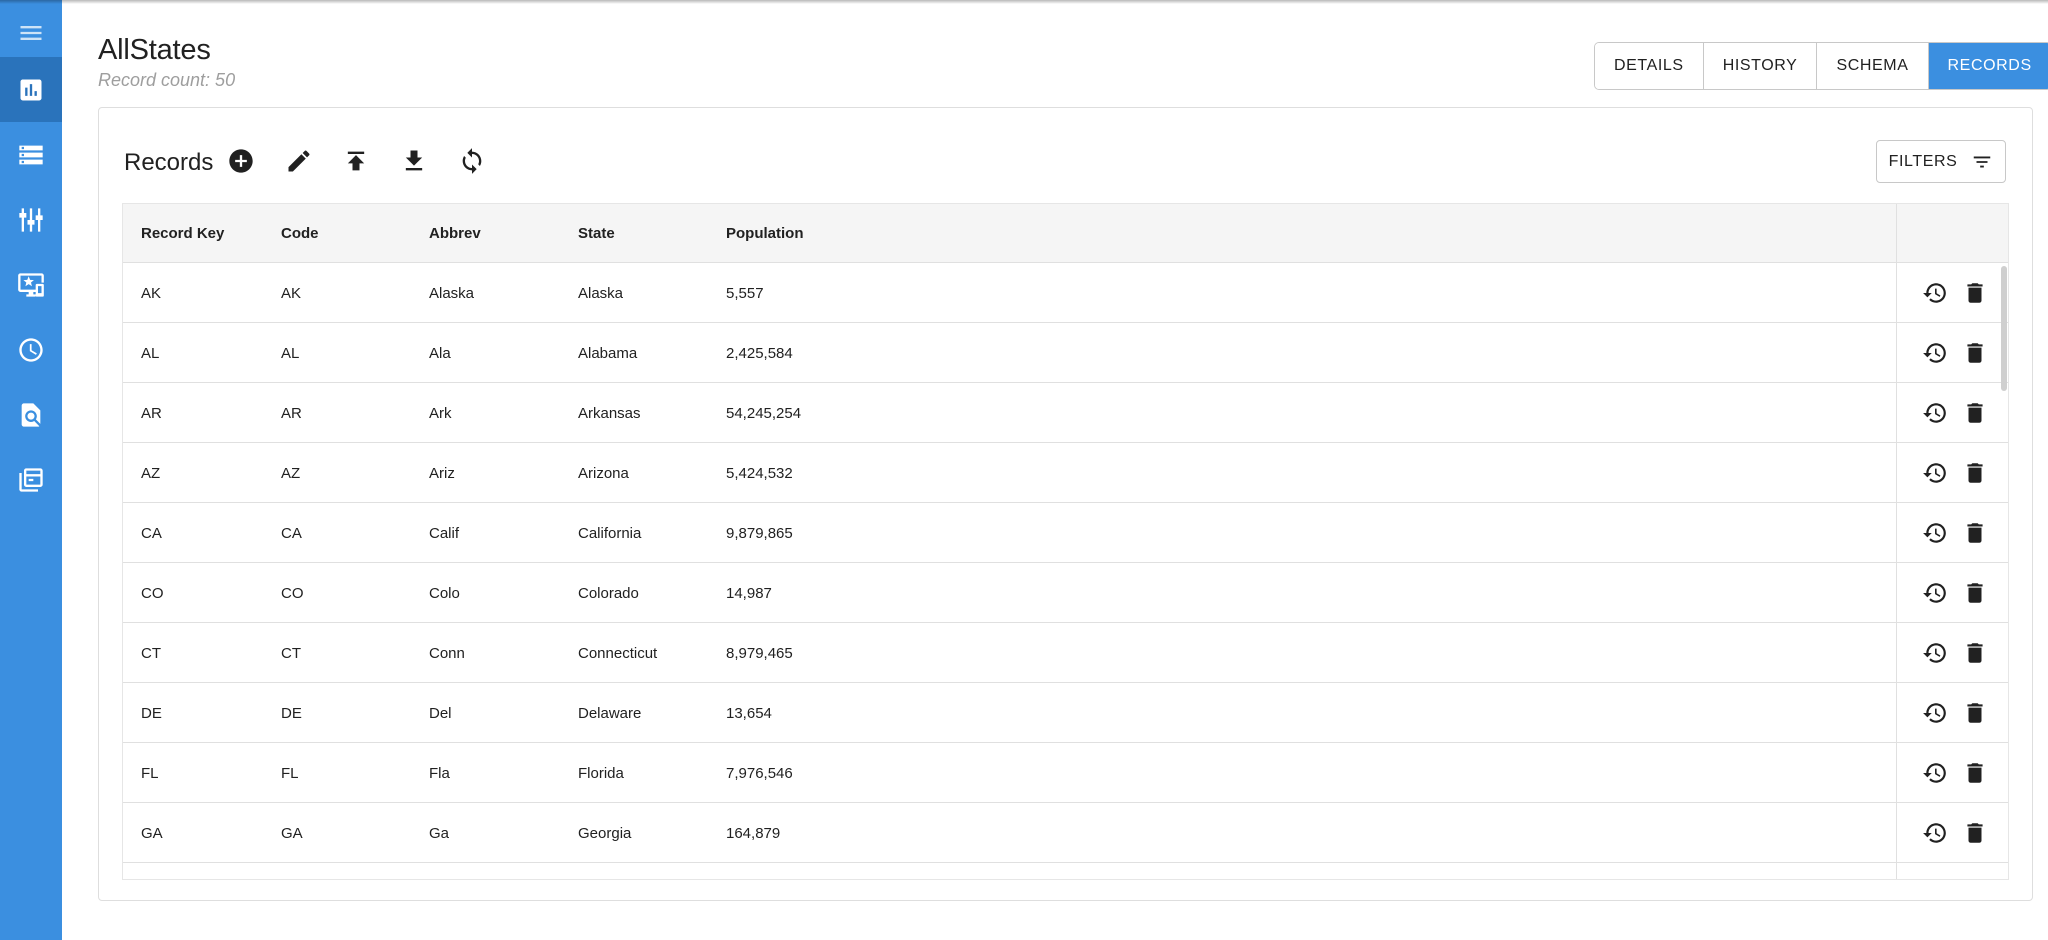  I want to click on cell-population: 5,424,532, so click(759, 473).